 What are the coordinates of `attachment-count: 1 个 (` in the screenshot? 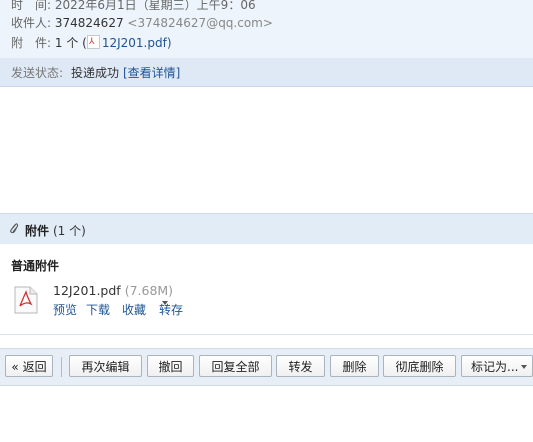 It's located at (70, 43).